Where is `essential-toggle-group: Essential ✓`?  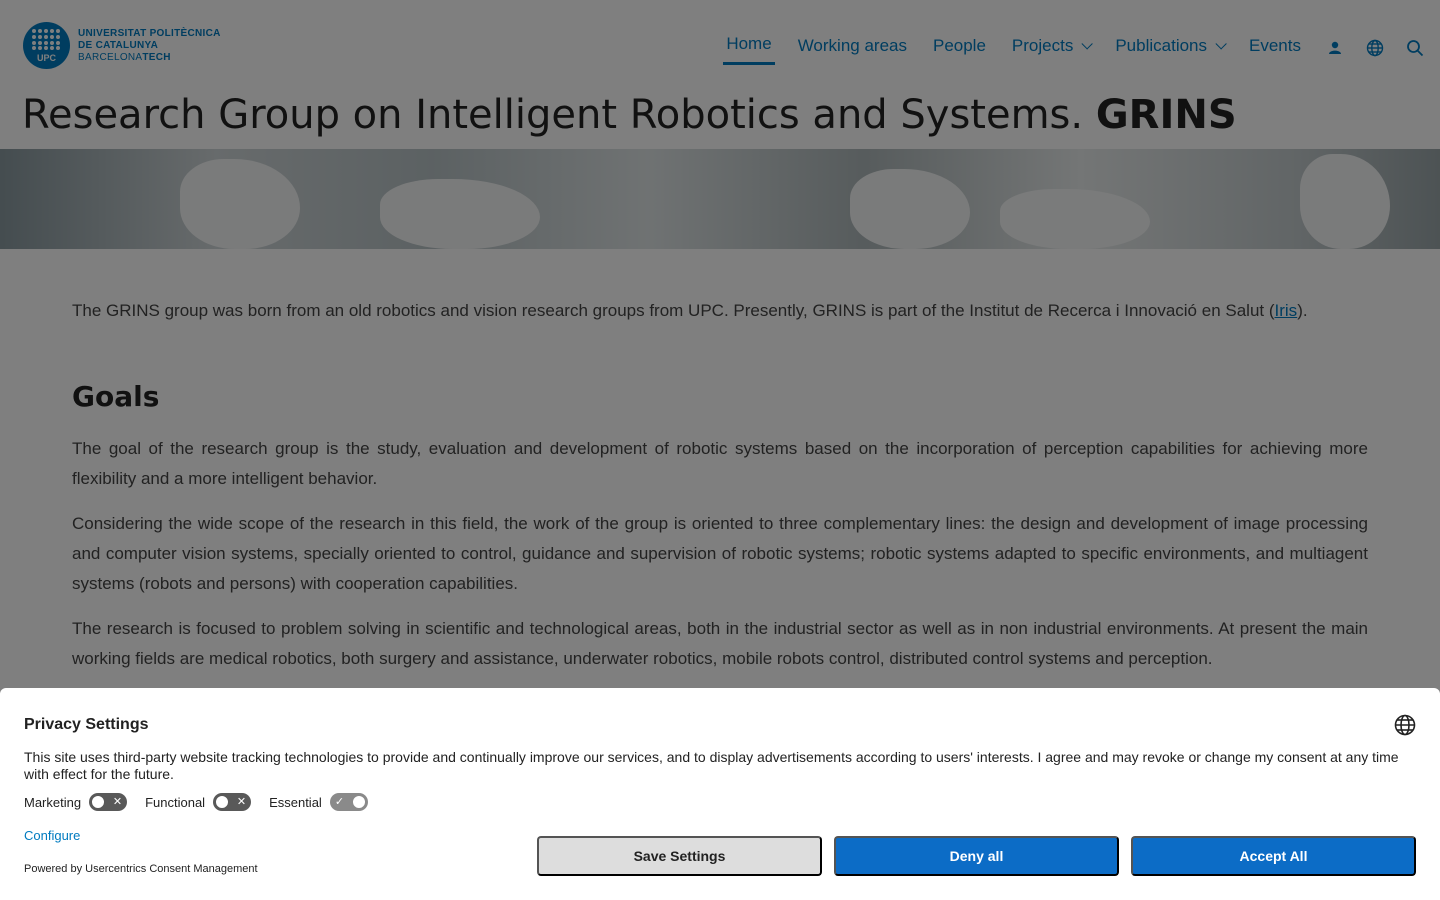 essential-toggle-group: Essential ✓ is located at coordinates (318, 802).